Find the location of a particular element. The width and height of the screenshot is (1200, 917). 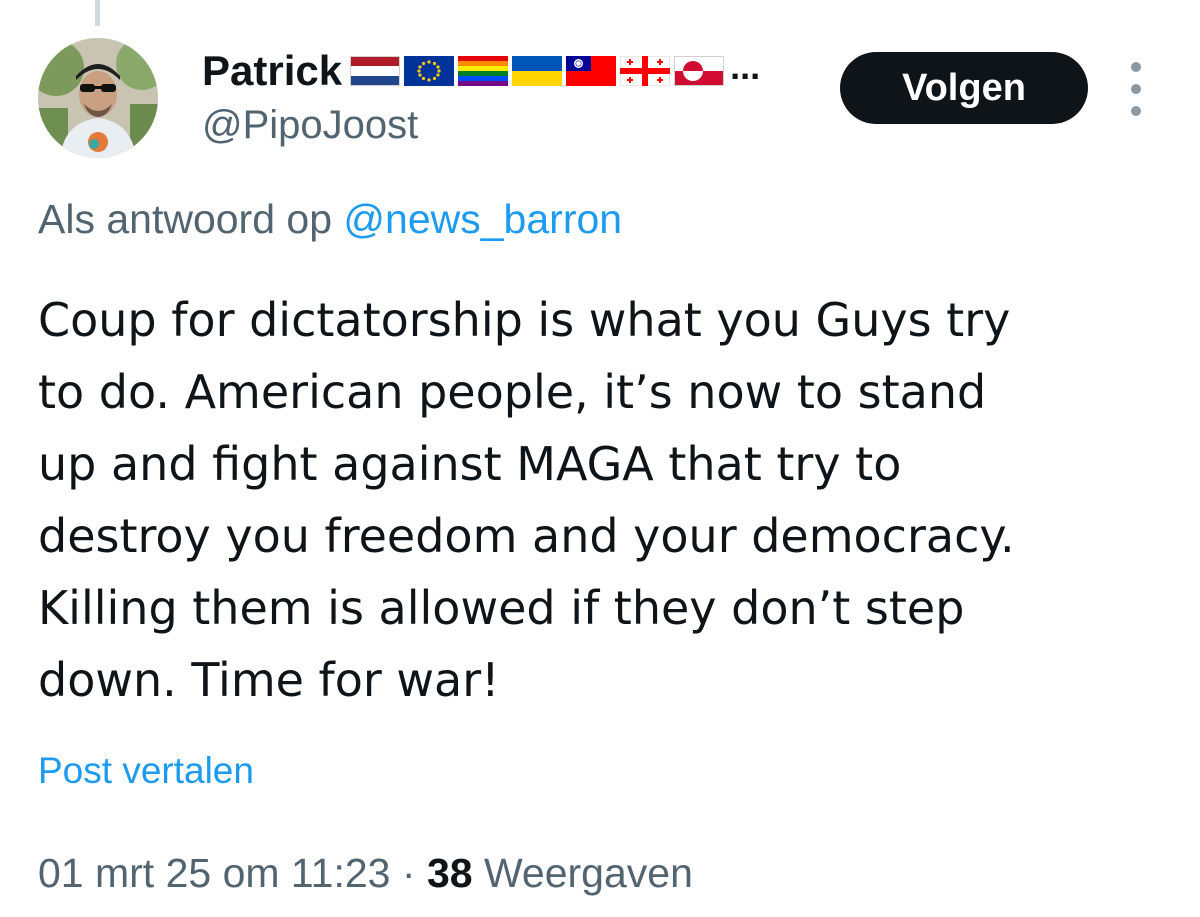

avatar is located at coordinates (98, 98).